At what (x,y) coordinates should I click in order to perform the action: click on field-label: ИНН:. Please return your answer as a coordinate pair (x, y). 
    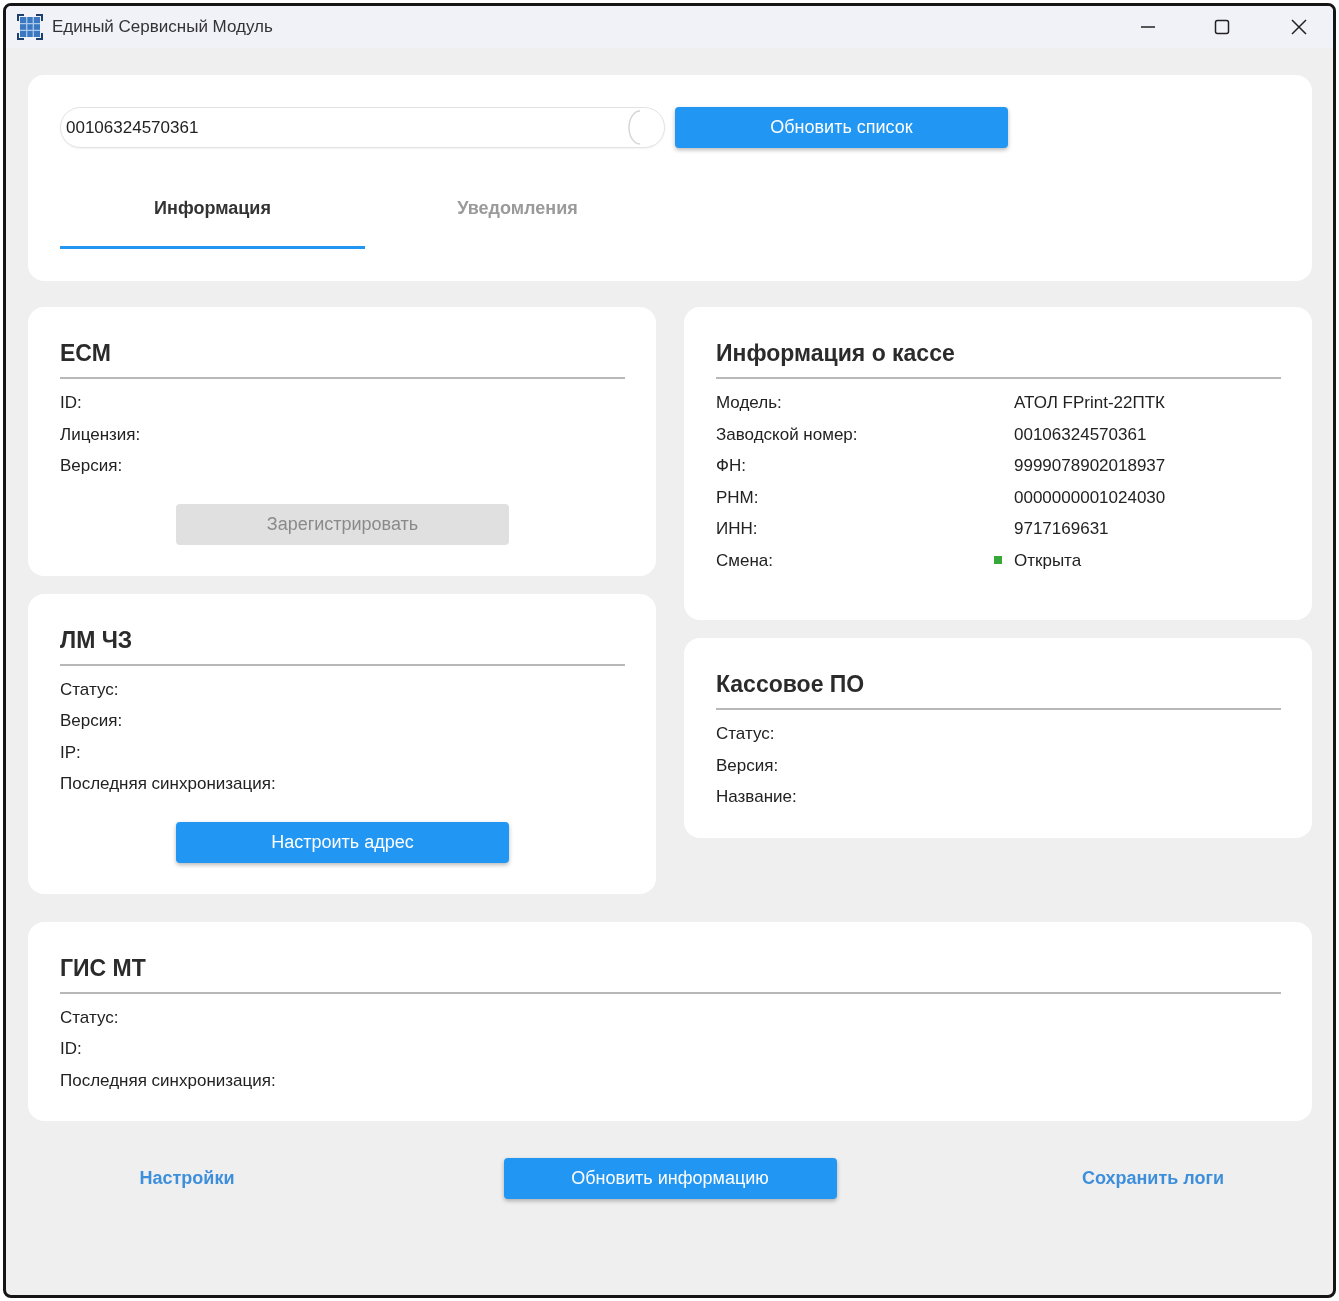
    Looking at the image, I should click on (737, 529).